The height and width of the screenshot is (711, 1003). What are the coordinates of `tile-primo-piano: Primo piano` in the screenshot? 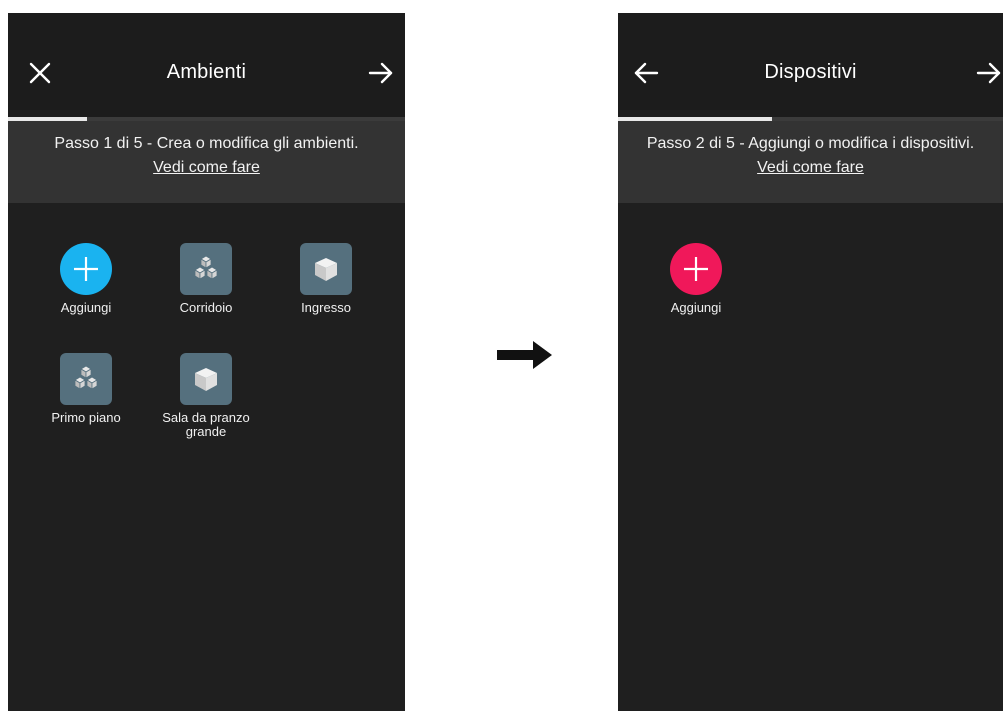 It's located at (86, 389).